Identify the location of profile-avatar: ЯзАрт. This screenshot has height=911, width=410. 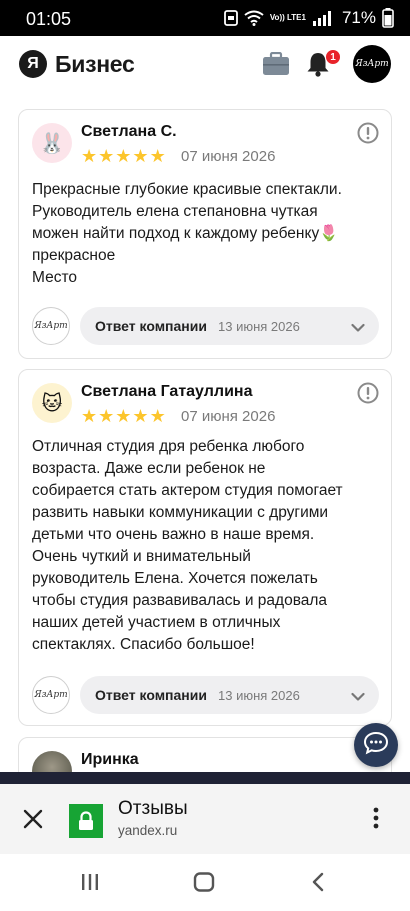
(372, 64).